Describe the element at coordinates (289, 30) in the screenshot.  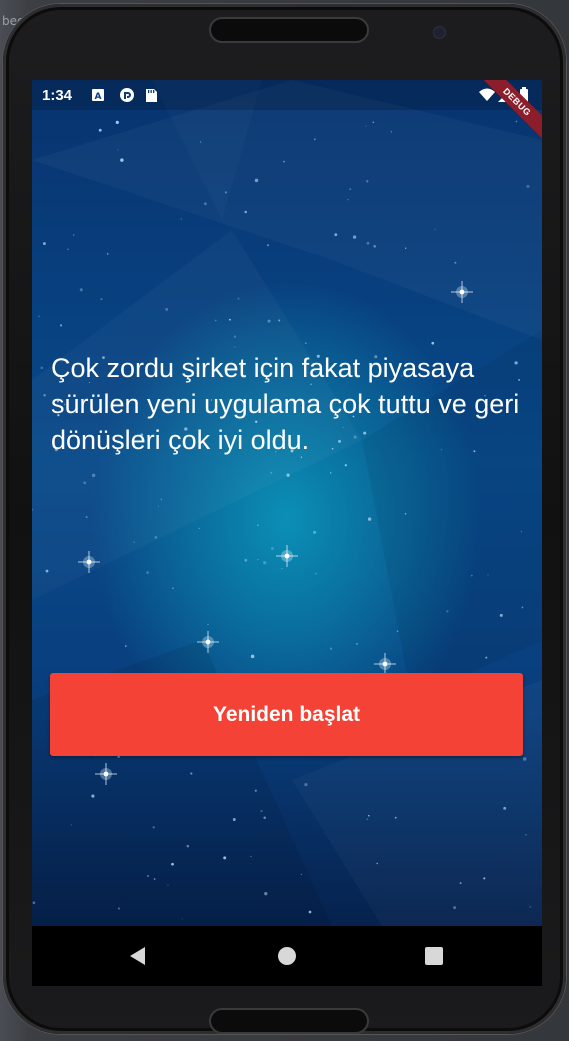
I see `top-speaker` at that location.